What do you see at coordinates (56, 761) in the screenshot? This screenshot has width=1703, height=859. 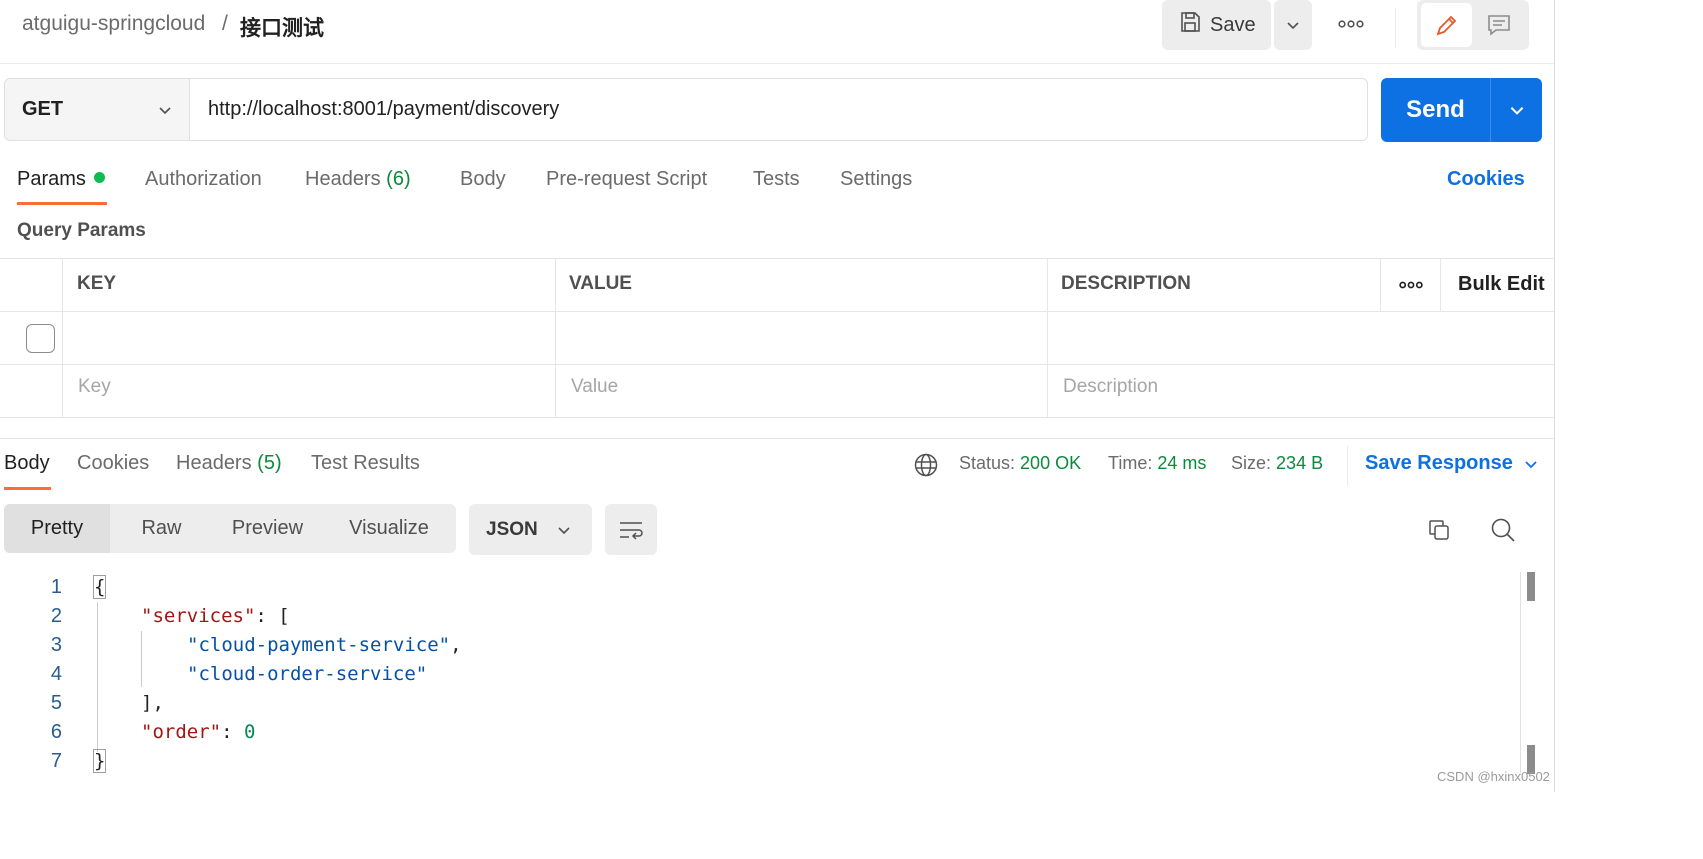 I see `line-number: 7` at bounding box center [56, 761].